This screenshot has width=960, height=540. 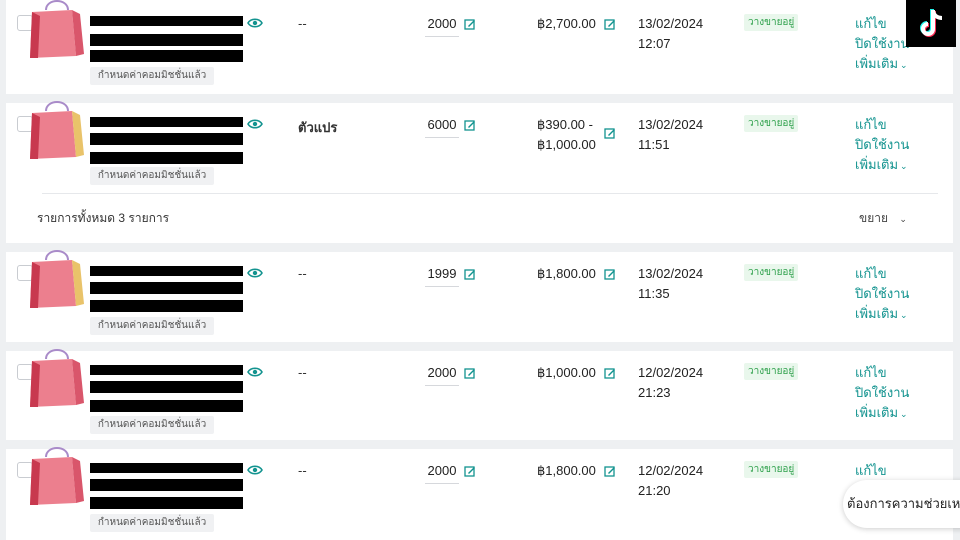 What do you see at coordinates (654, 392) in the screenshot?
I see `time-text: 21:23` at bounding box center [654, 392].